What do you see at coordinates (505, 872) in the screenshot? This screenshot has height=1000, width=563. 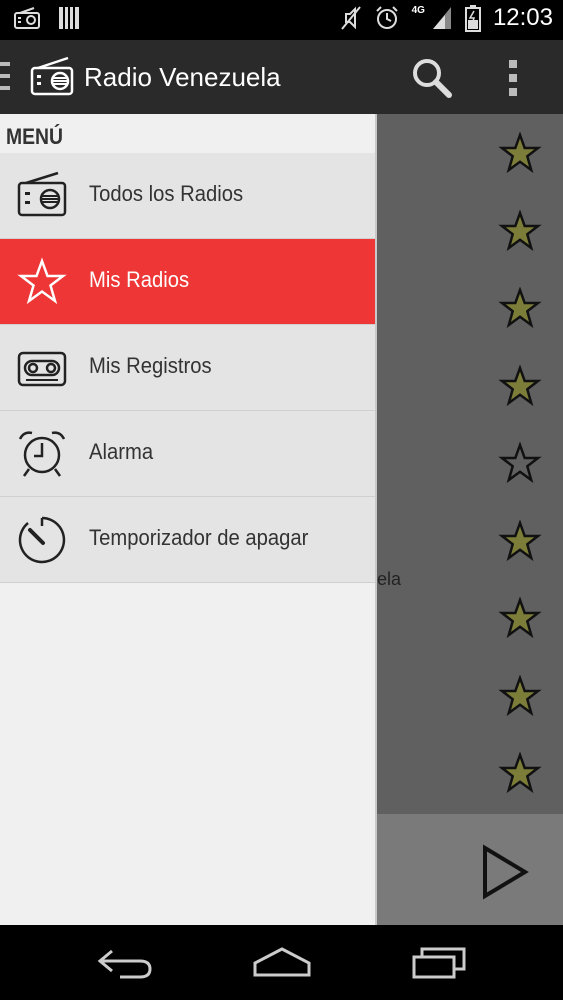 I see `play-icon` at bounding box center [505, 872].